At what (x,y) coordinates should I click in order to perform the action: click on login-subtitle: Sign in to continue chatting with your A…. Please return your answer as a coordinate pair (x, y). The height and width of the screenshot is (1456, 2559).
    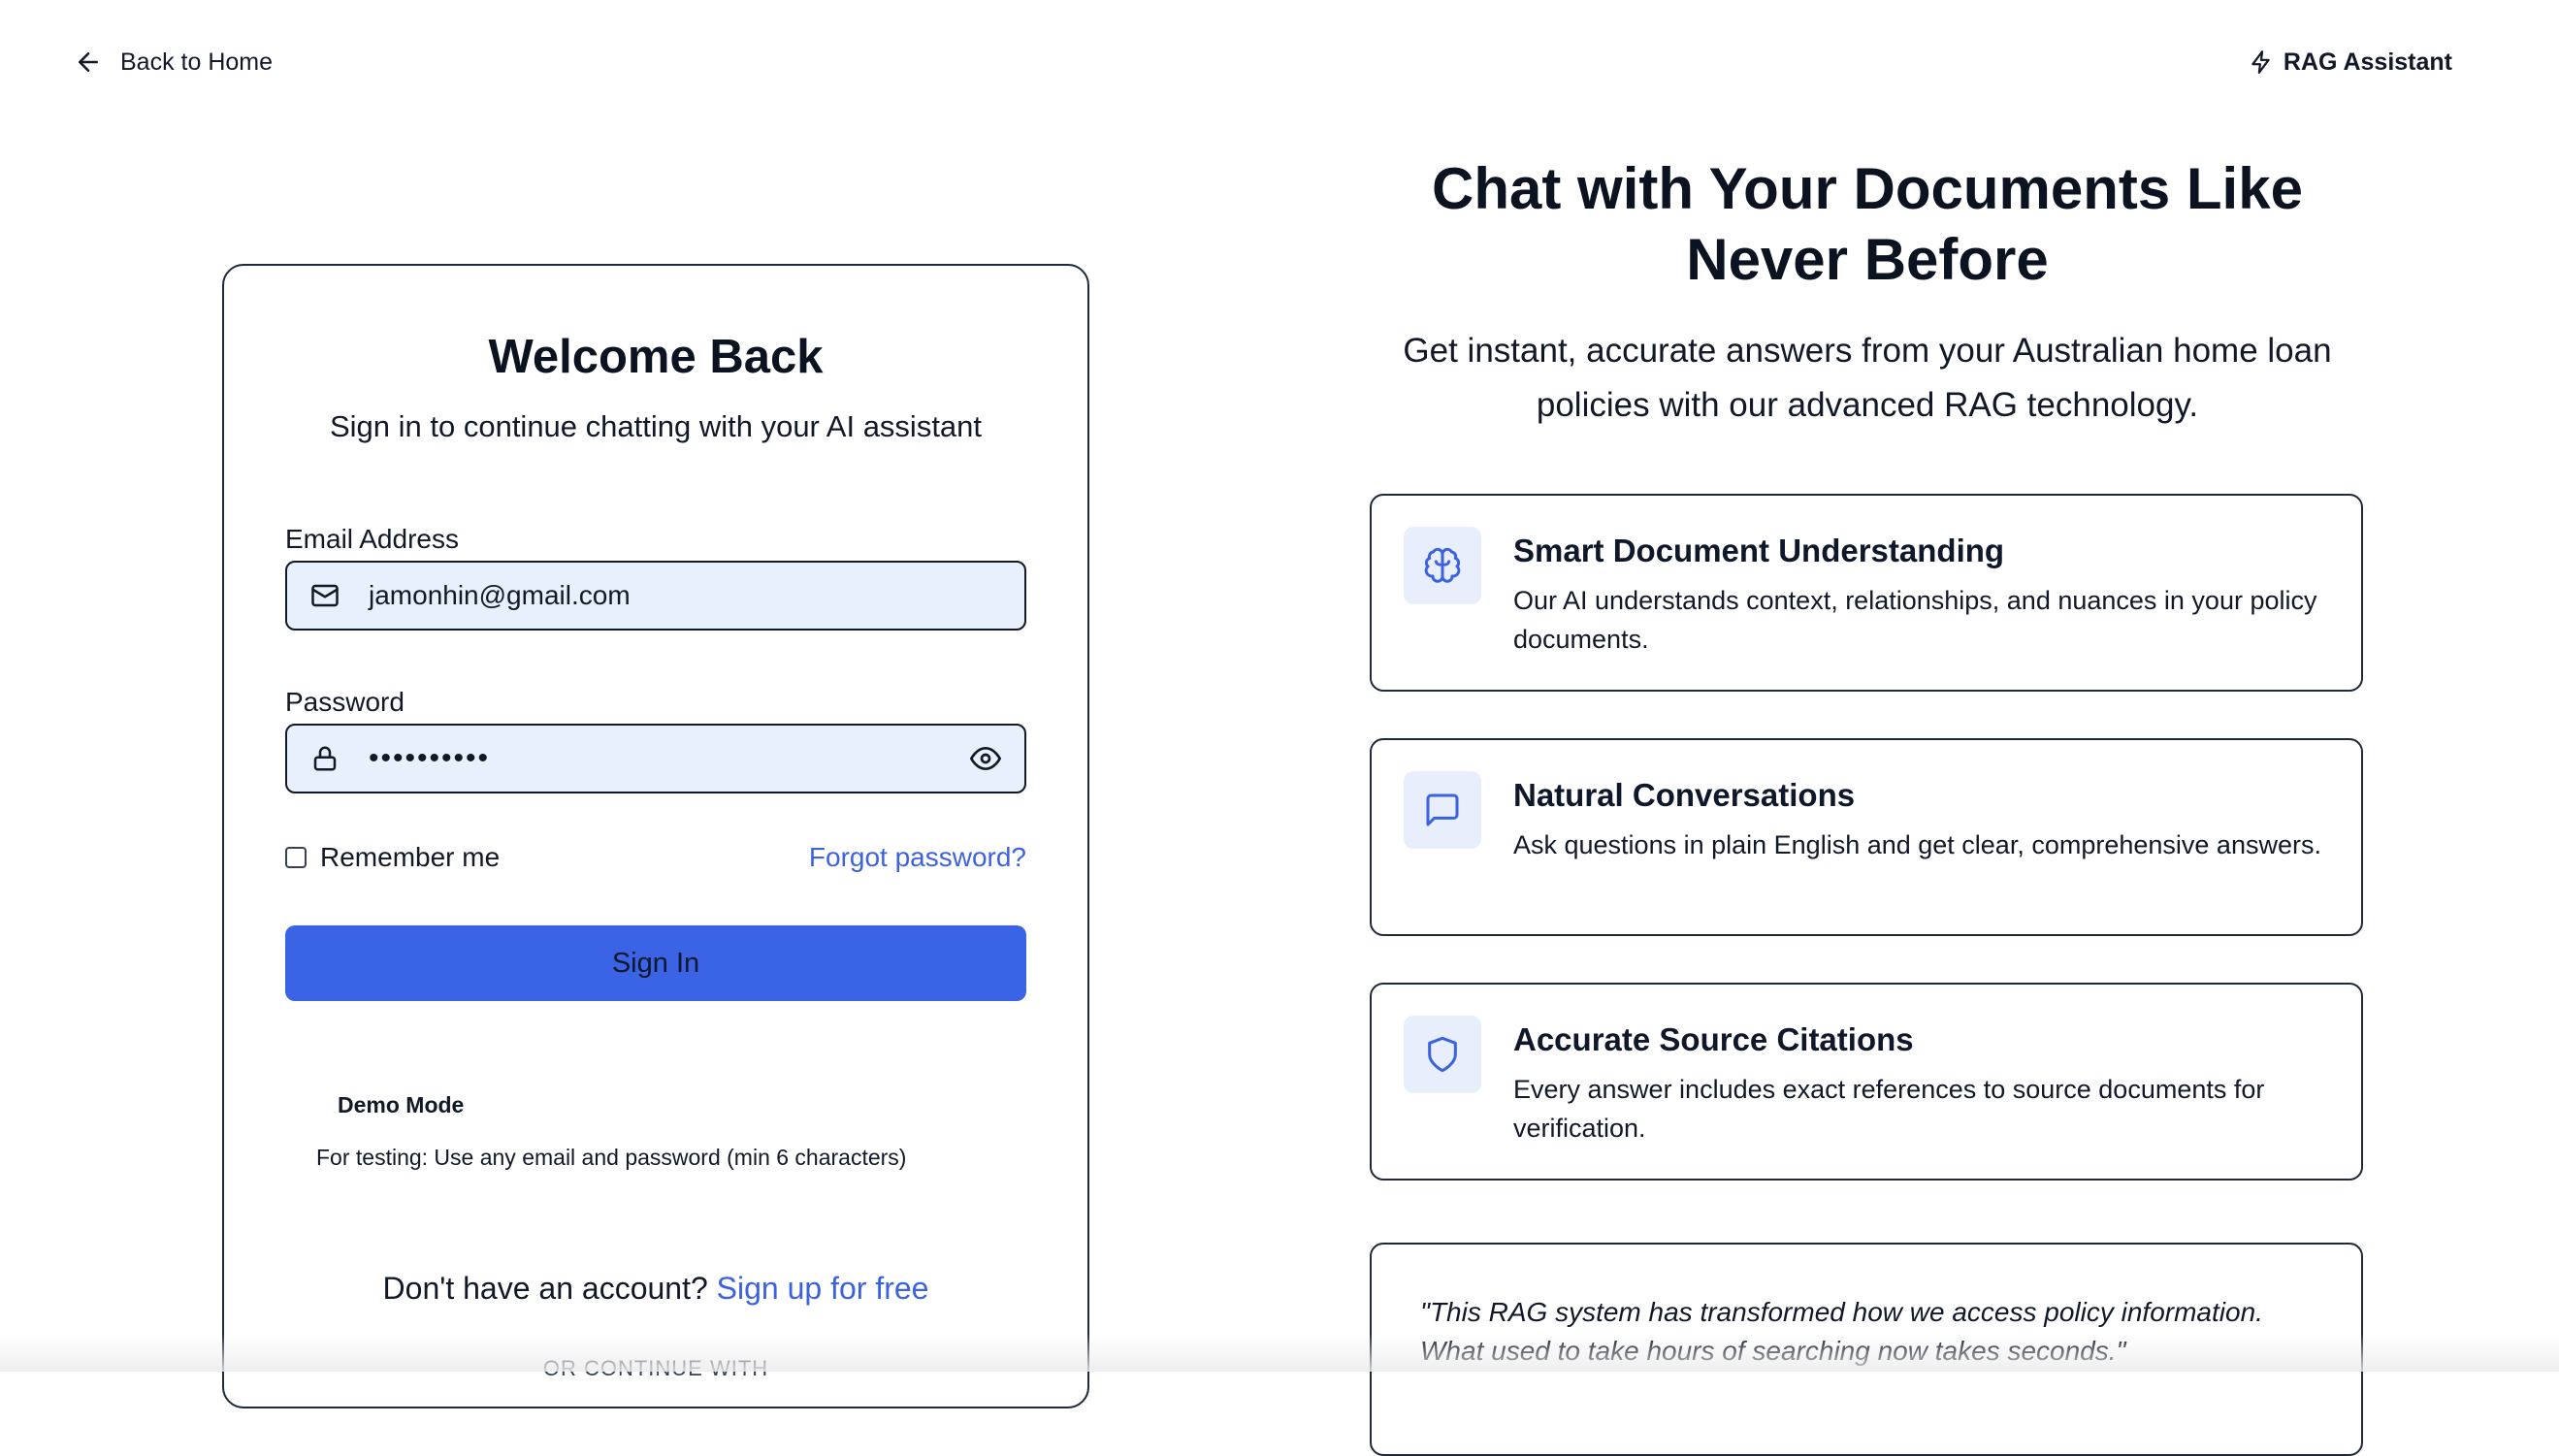
    Looking at the image, I should click on (656, 426).